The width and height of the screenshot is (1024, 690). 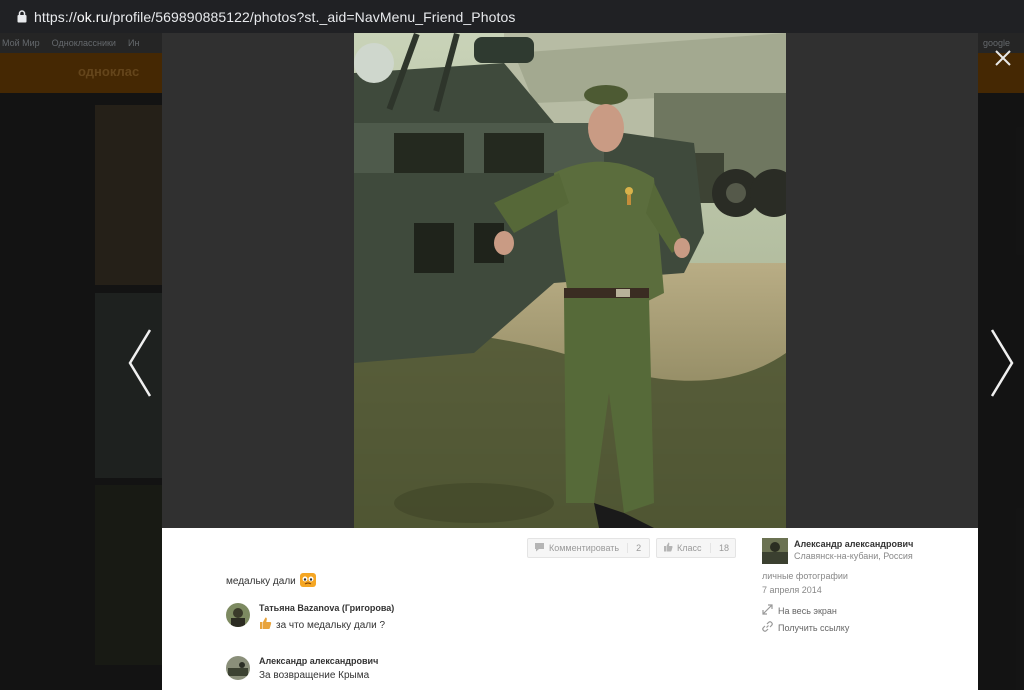 I want to click on class-button: Класс 18, so click(x=696, y=548).